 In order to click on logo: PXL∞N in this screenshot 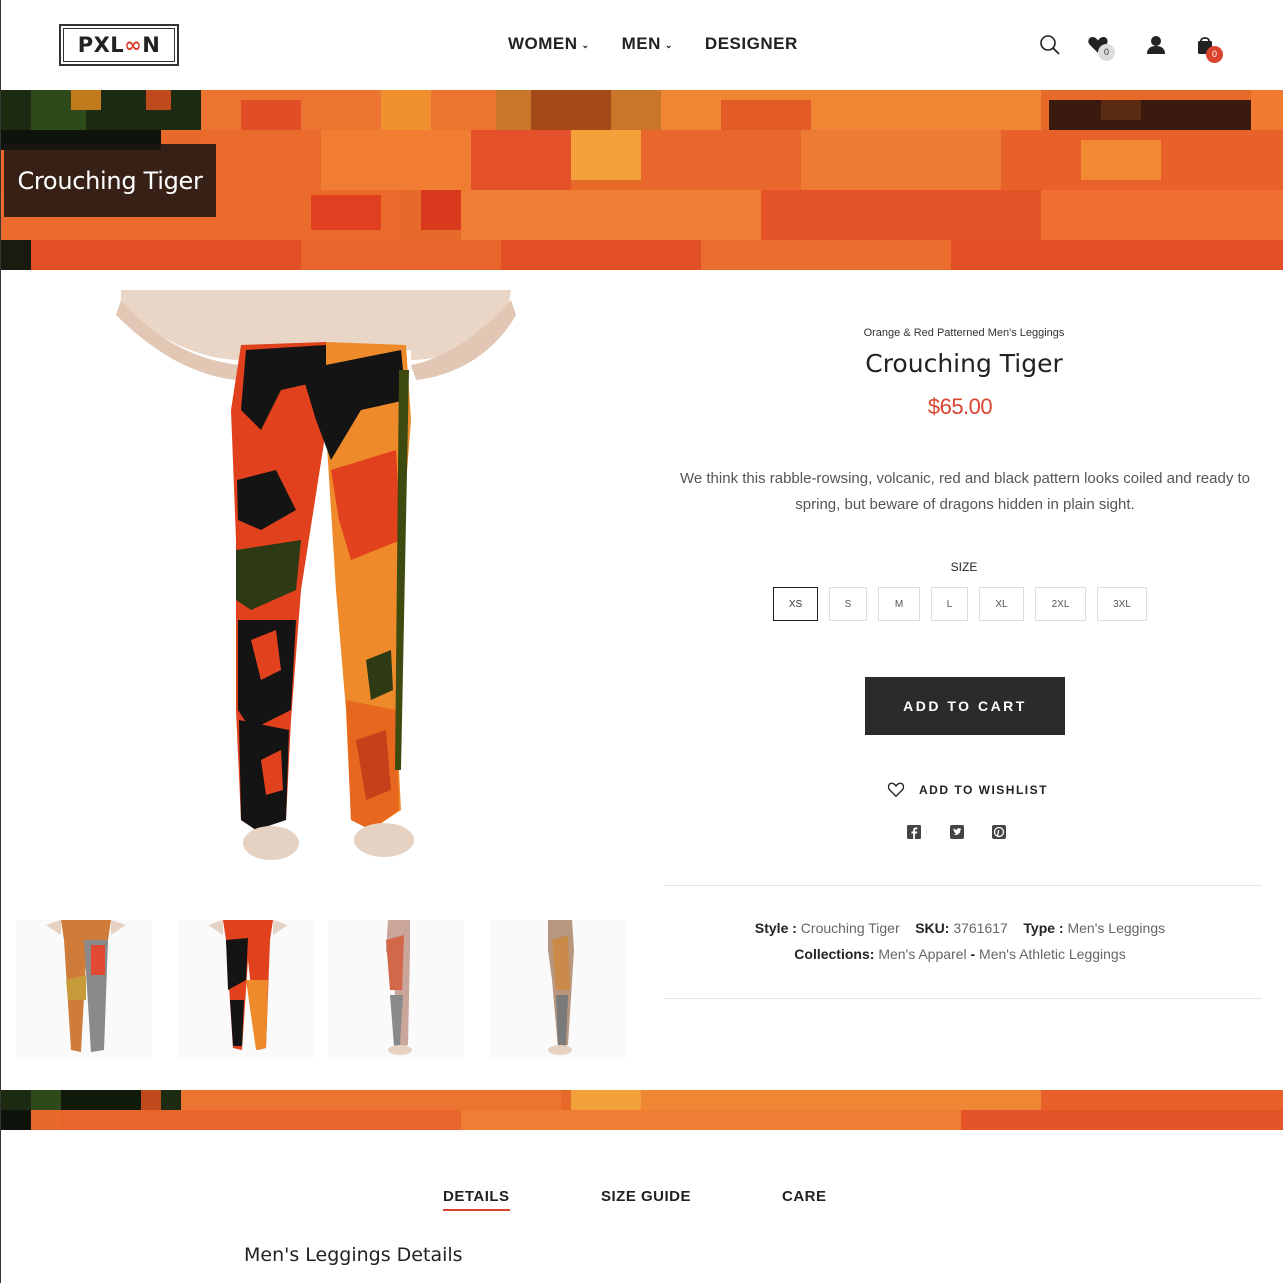, I will do `click(119, 45)`.